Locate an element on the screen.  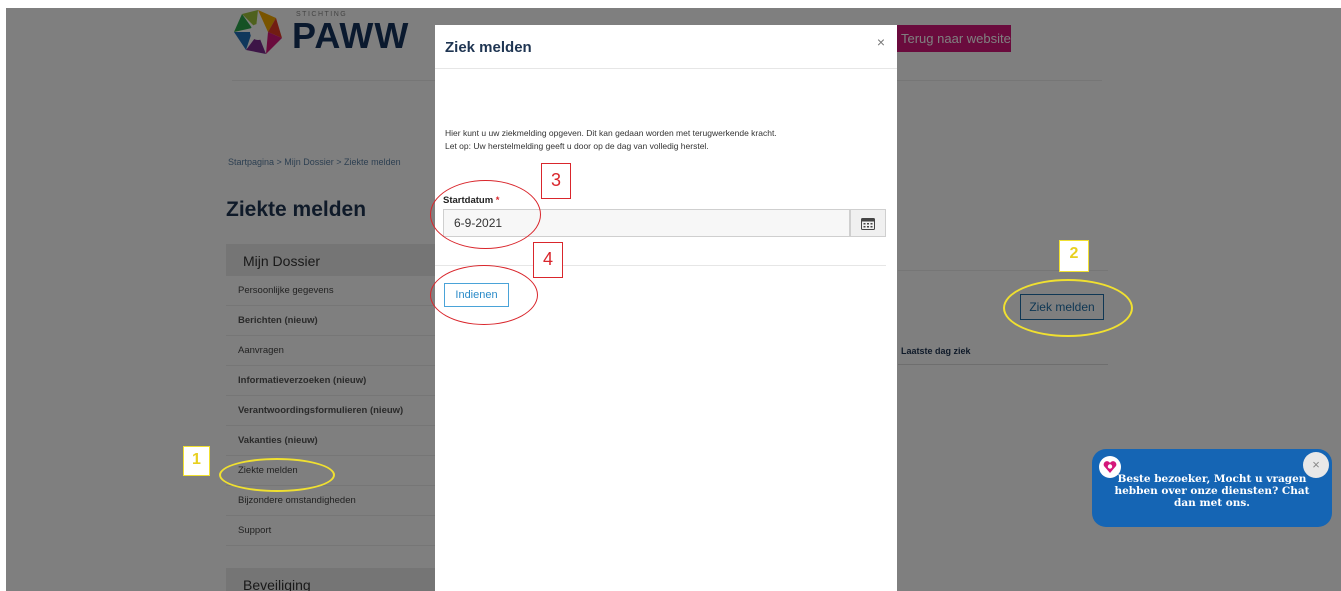
modal-title: Ziek melden is located at coordinates (488, 47).